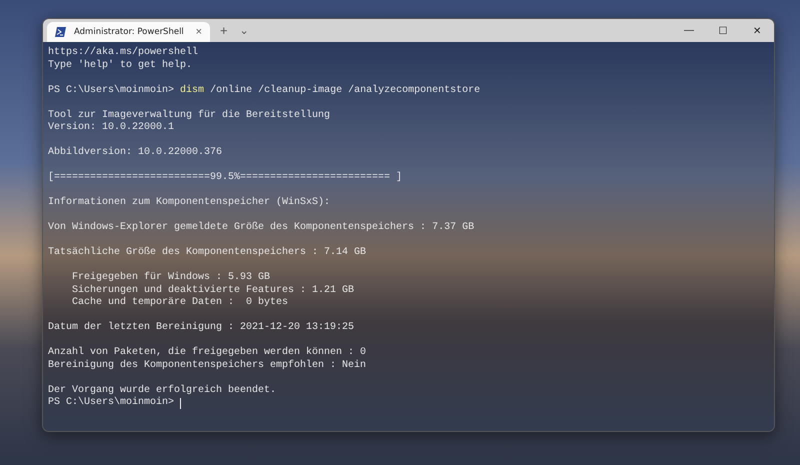 Image resolution: width=800 pixels, height=465 pixels. I want to click on dropdown-button: ⌄, so click(244, 30).